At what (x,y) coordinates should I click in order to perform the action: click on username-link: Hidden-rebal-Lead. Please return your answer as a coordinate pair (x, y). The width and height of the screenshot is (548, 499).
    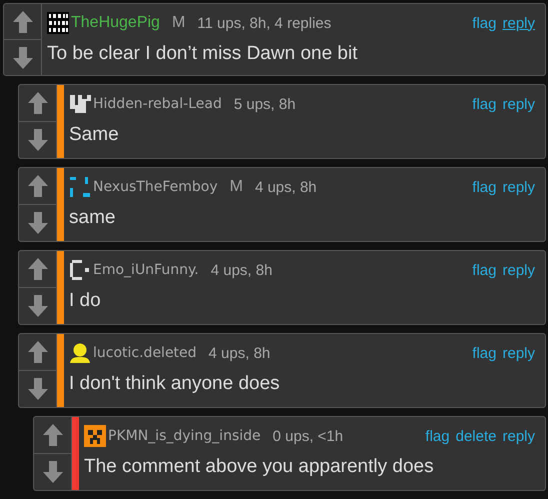
    Looking at the image, I should click on (157, 104).